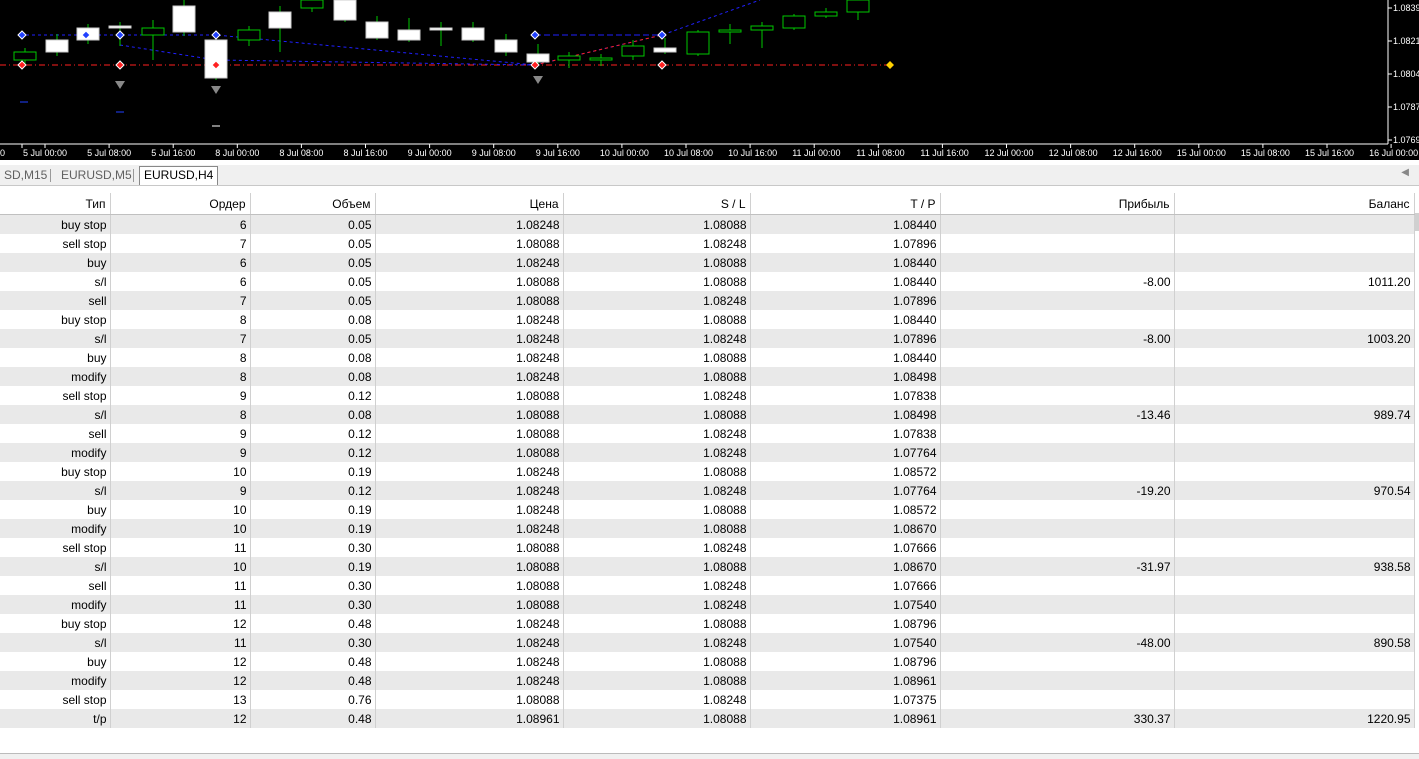 The image size is (1419, 759). What do you see at coordinates (707, 585) in the screenshot?
I see `table-row: sell 11 0.30 1.08088 1.08248 1.07666` at bounding box center [707, 585].